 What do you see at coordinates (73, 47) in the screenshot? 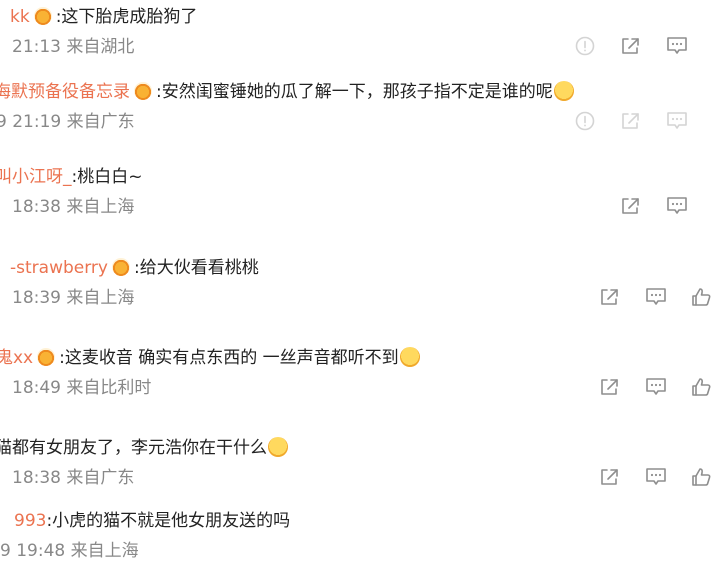
I see `comment-meta: 21:13 来自湖北` at bounding box center [73, 47].